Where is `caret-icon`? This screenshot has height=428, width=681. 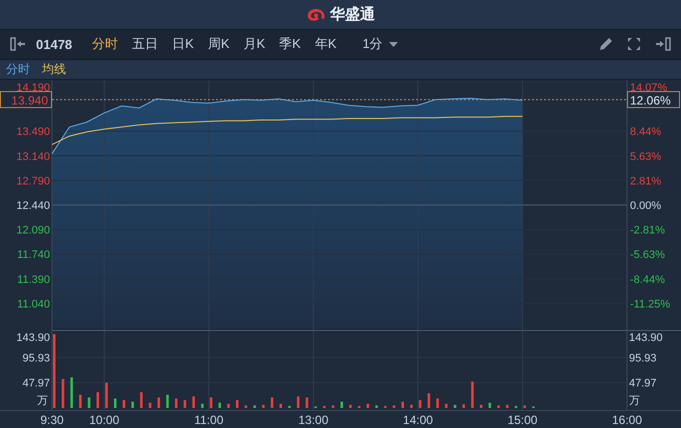 caret-icon is located at coordinates (393, 44).